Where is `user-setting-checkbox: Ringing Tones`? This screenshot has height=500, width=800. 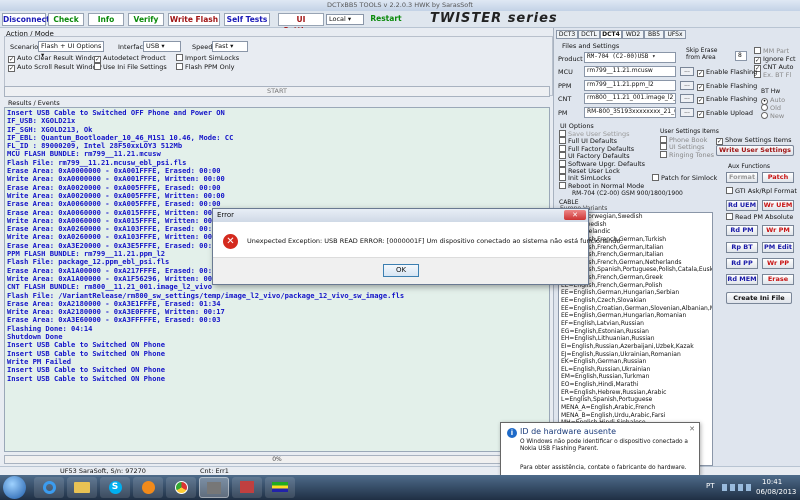 user-setting-checkbox: Ringing Tones is located at coordinates (687, 154).